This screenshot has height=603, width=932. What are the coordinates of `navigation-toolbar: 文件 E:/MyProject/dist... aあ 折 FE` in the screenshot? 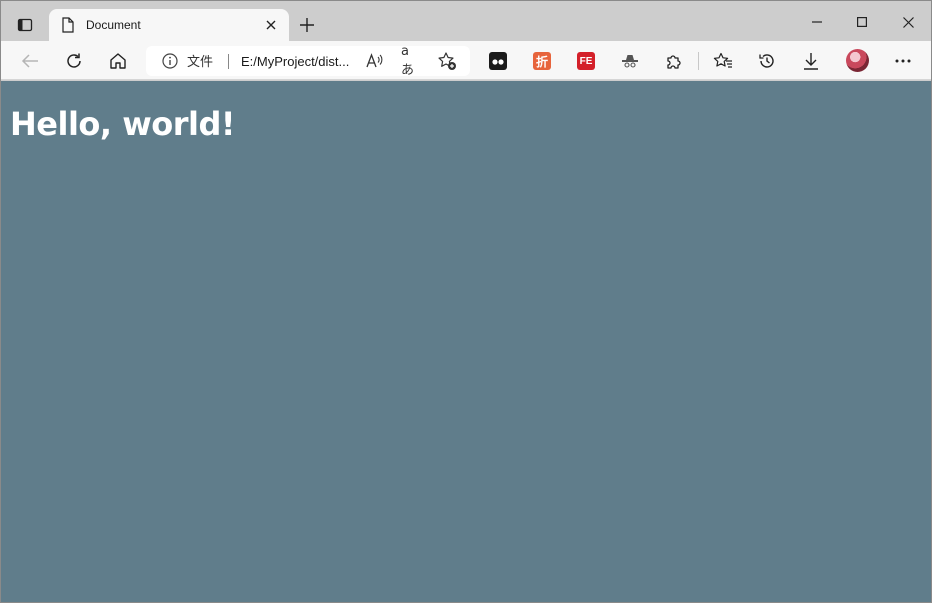 It's located at (466, 60).